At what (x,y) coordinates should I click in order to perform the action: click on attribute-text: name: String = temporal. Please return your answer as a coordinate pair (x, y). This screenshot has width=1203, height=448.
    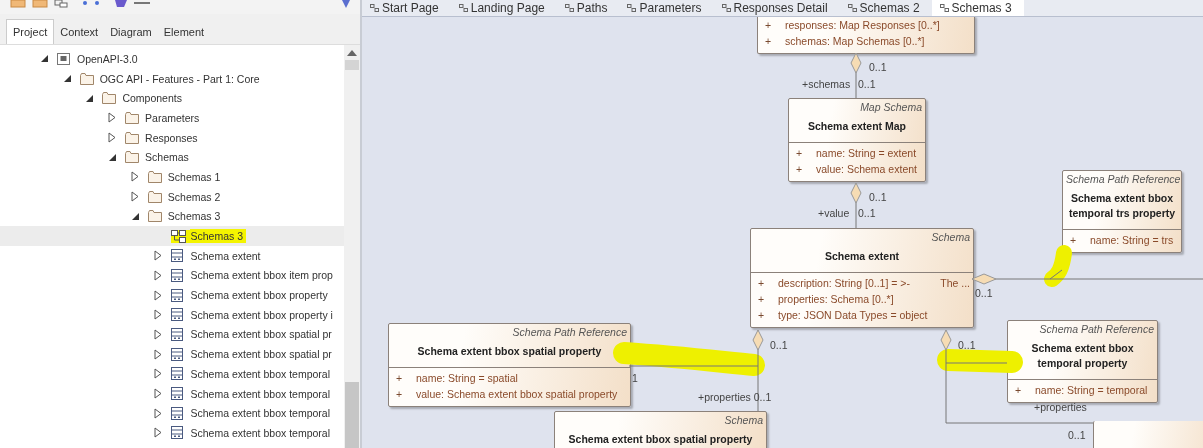
    Looking at the image, I should click on (1091, 391).